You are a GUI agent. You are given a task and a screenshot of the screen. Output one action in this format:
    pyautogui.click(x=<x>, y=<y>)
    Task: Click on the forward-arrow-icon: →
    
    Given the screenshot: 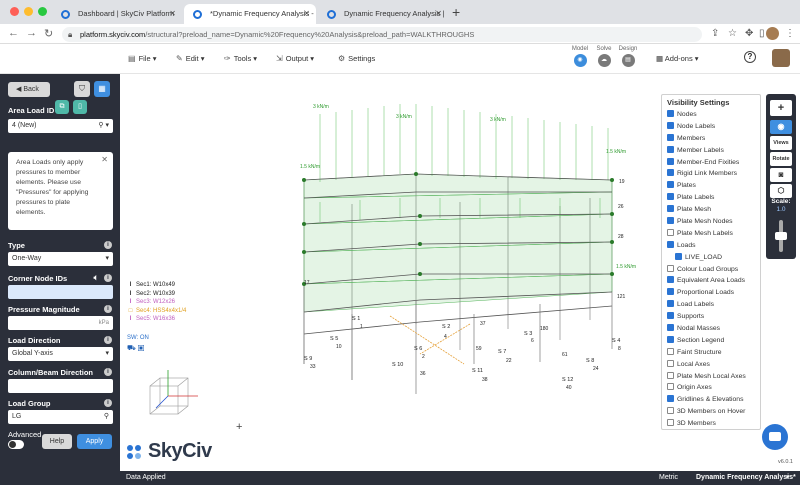 What is the action you would take?
    pyautogui.click(x=31, y=33)
    